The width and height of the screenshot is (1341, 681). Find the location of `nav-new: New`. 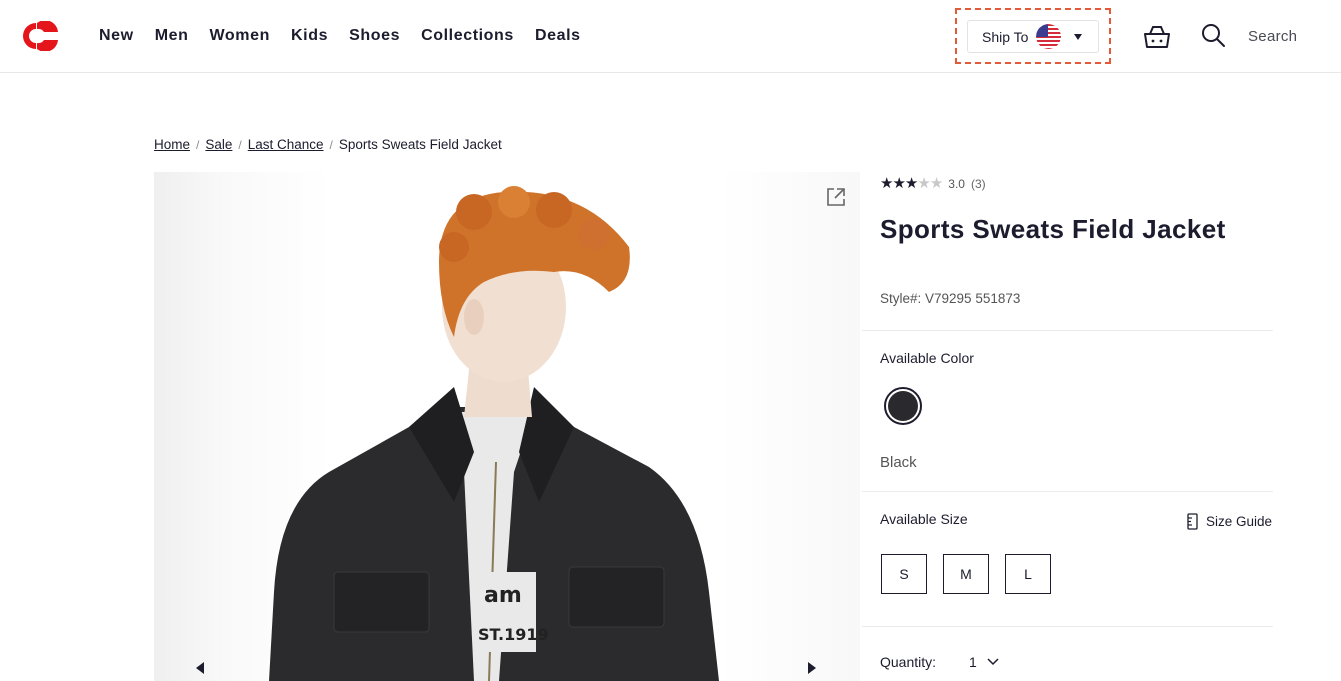

nav-new: New is located at coordinates (116, 36).